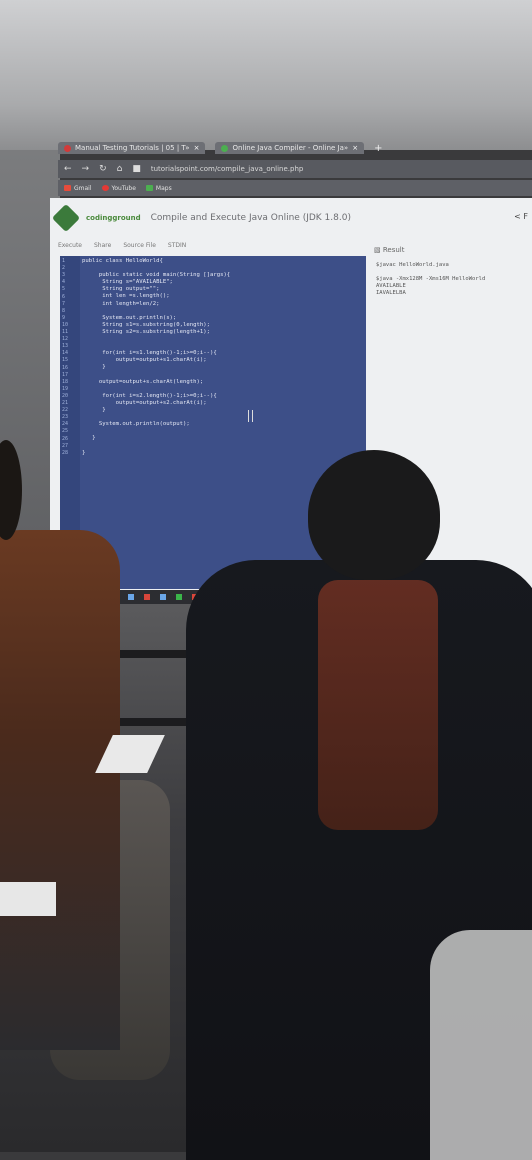 Image resolution: width=532 pixels, height=1160 pixels. I want to click on code-line: String s1=s.substring(0,length);, so click(222, 325).